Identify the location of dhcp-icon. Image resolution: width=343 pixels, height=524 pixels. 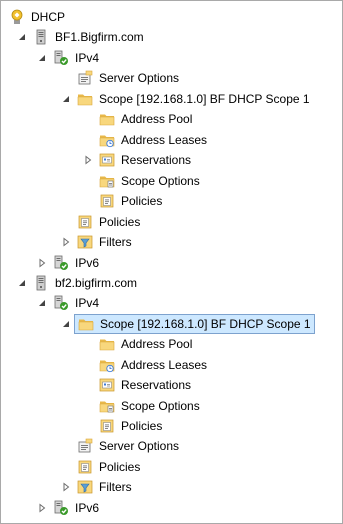
(17, 17).